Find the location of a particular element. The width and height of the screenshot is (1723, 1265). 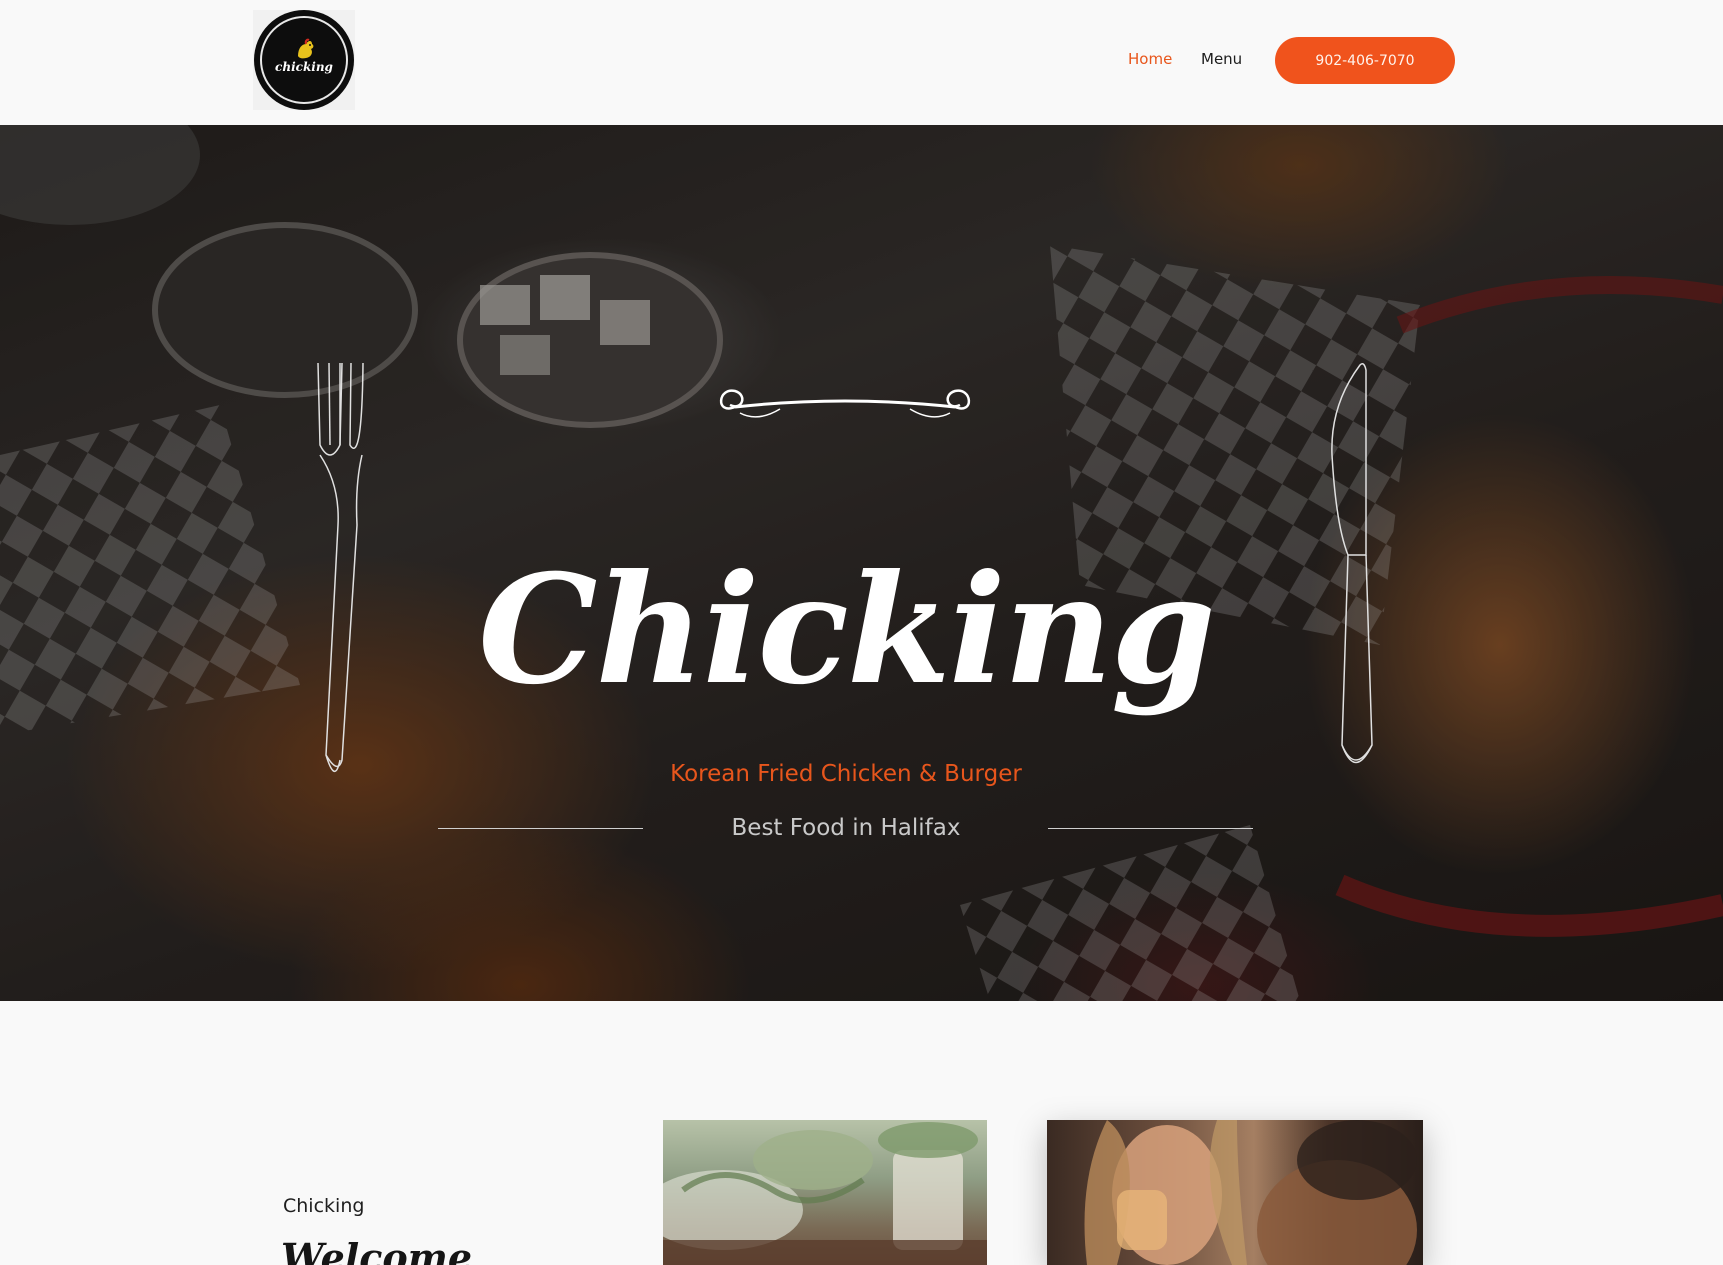

hero-subtitle: Korean Fried Chicken & Burger is located at coordinates (846, 774).